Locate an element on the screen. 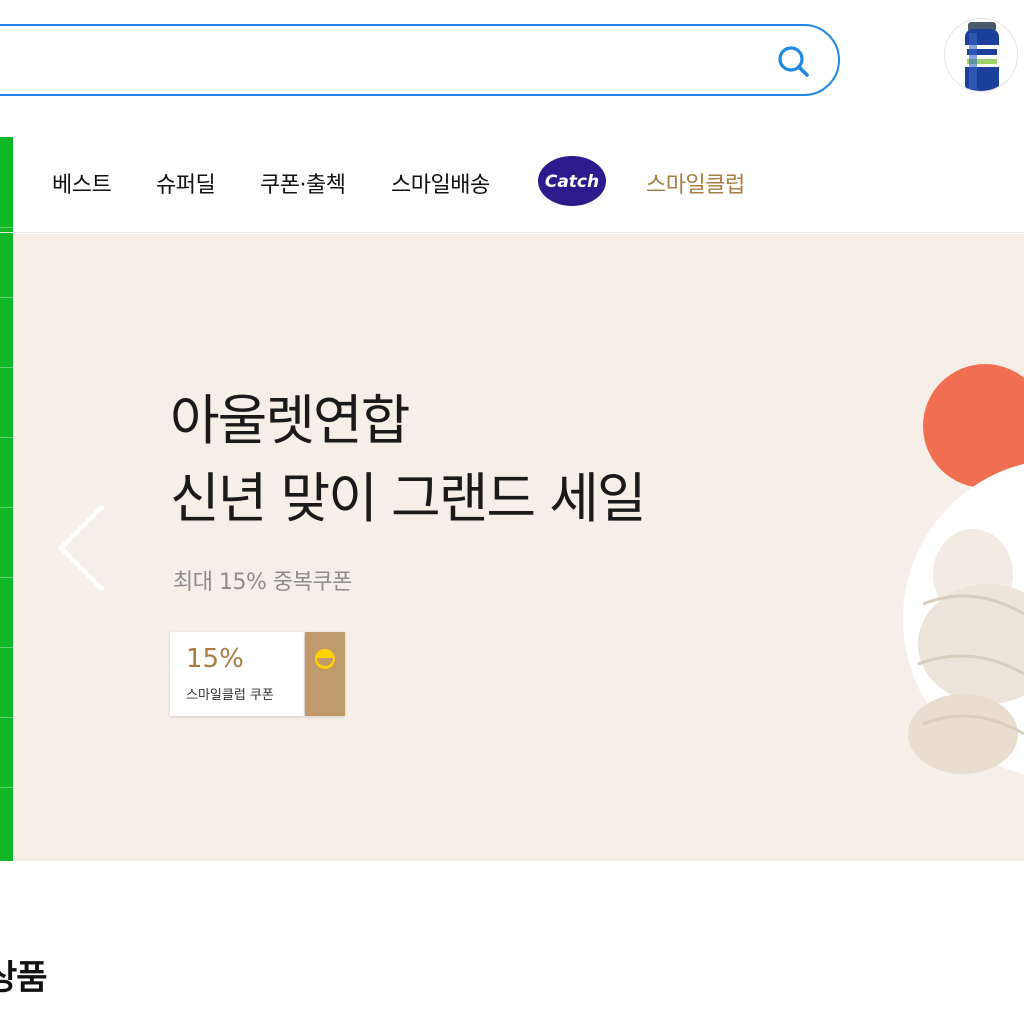  banner-title: 아울렛연합 신년 맞이 그랜드 세일 is located at coordinates (408, 460).